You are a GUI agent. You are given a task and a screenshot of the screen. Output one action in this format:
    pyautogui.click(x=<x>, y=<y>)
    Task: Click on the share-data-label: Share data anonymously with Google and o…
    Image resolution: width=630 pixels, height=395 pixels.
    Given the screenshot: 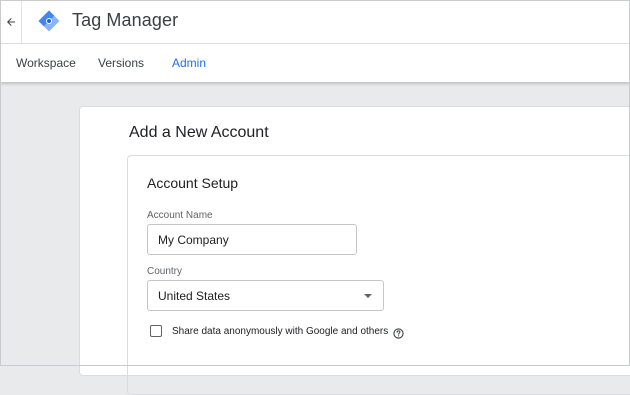 What is the action you would take?
    pyautogui.click(x=280, y=331)
    